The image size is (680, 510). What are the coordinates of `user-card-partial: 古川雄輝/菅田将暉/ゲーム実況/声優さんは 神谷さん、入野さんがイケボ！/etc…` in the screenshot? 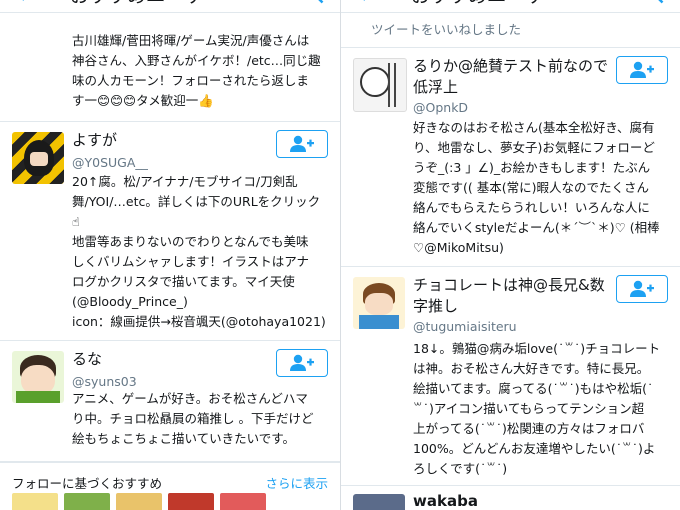 It's located at (170, 67).